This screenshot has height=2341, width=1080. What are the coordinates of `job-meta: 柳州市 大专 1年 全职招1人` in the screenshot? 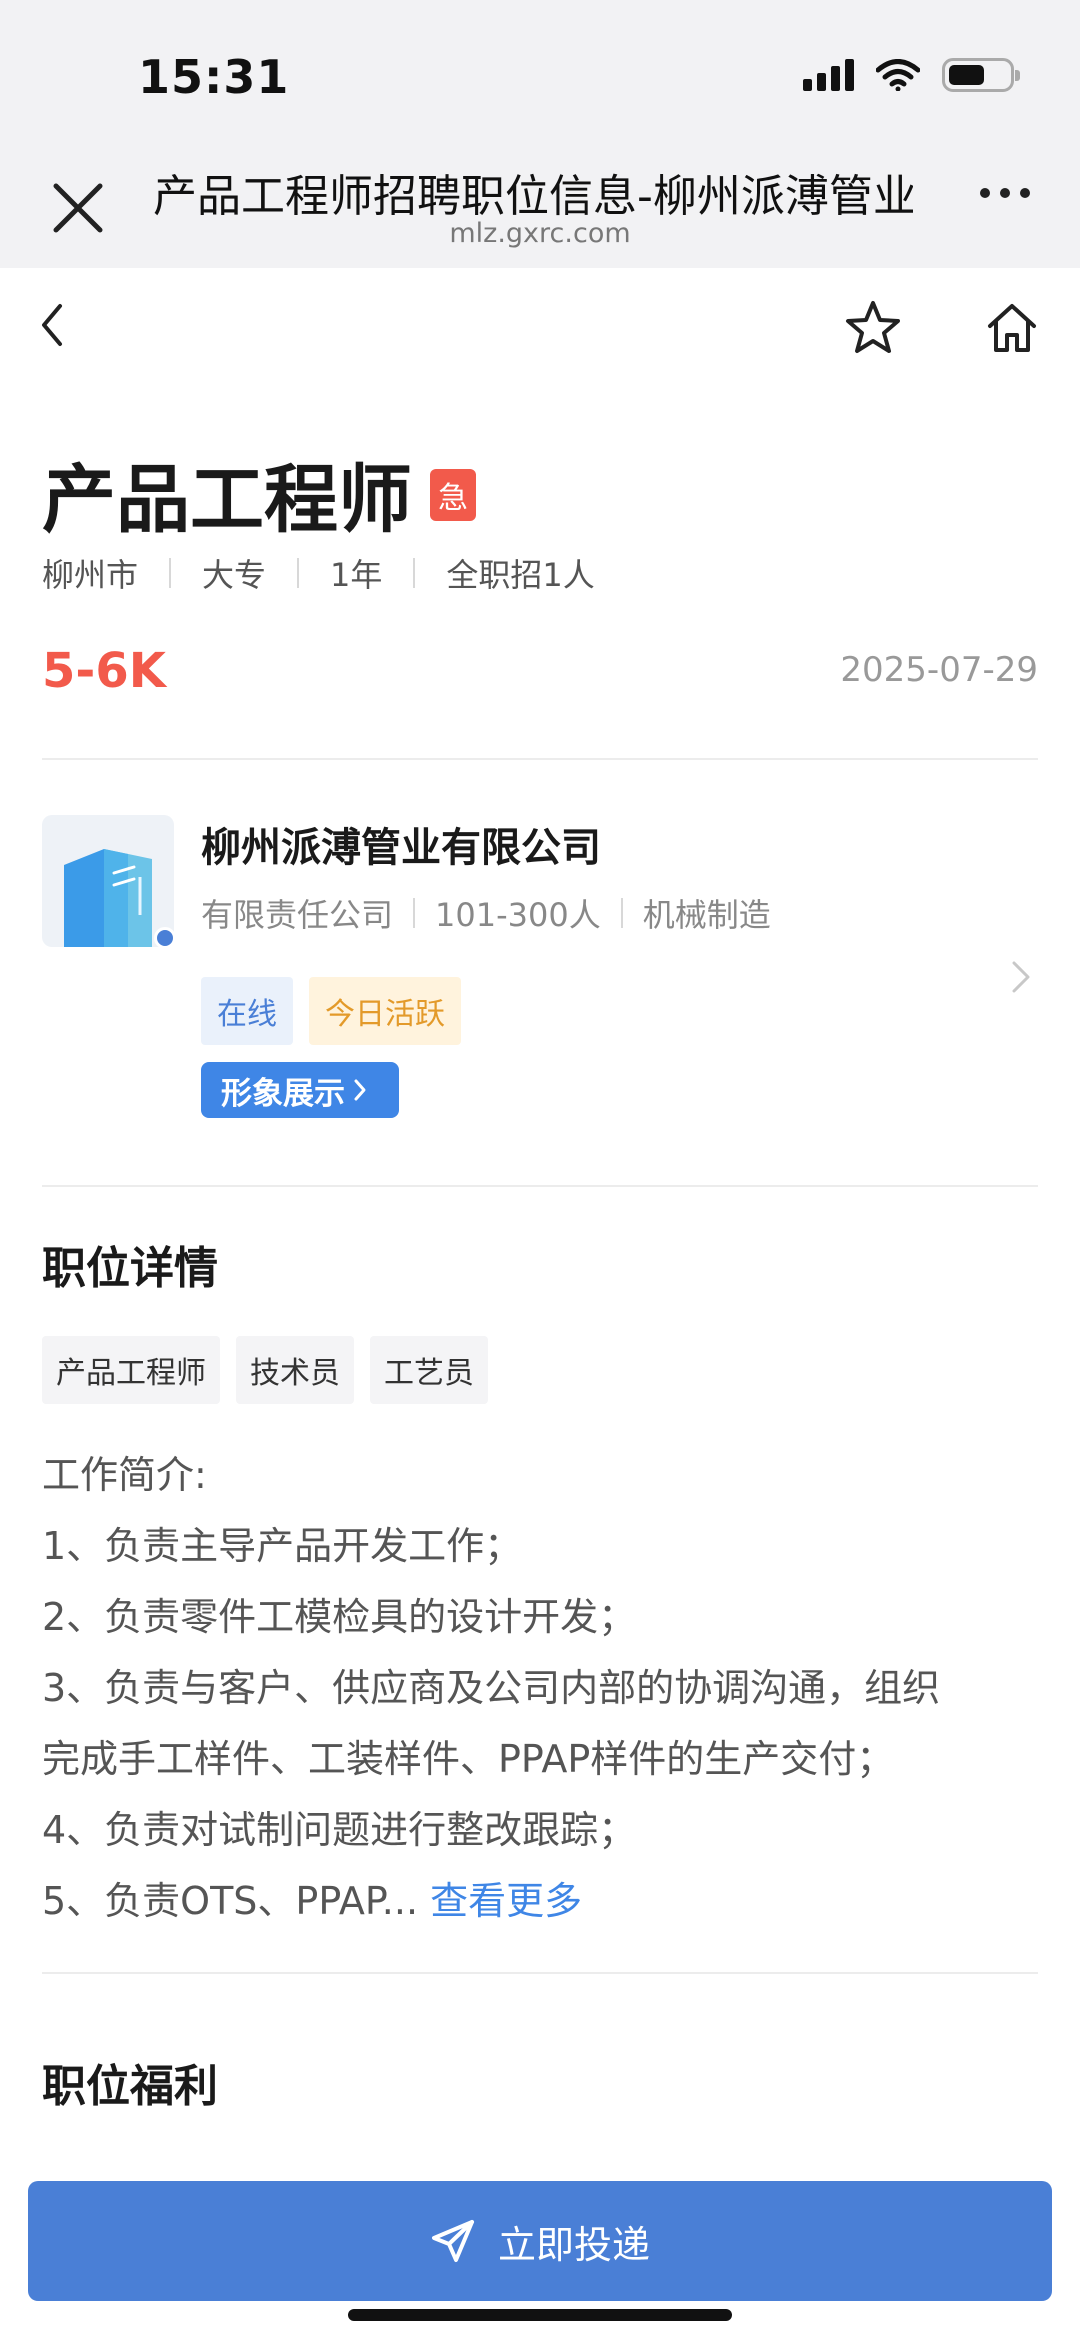 It's located at (318, 573).